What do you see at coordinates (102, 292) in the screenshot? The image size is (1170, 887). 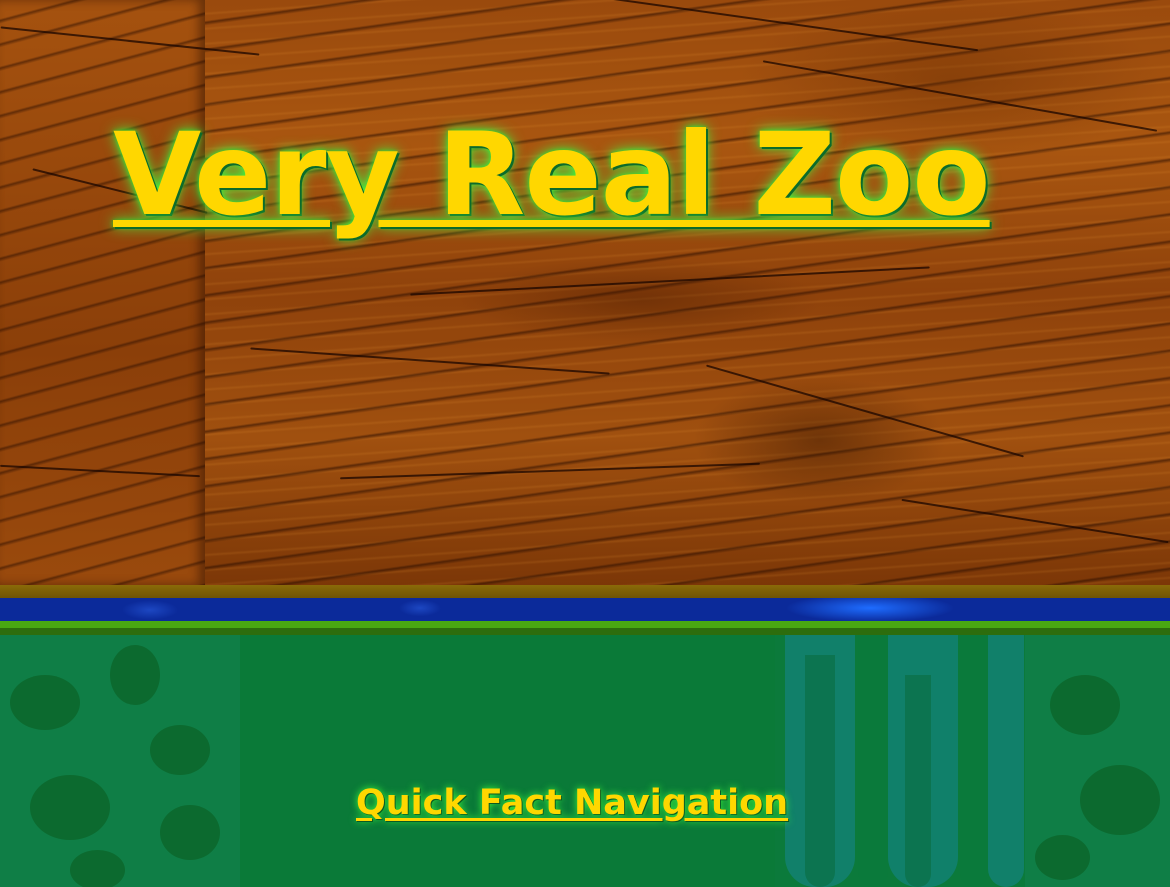 I see `wood-left-panel` at bounding box center [102, 292].